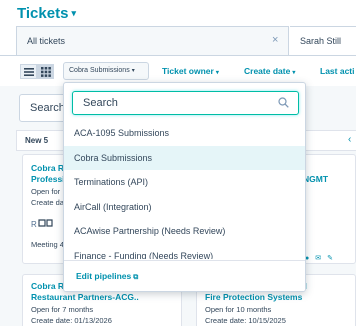 Image resolution: width=356 pixels, height=326 pixels. I want to click on ticket-owner-filter: Ticket owner ▾, so click(190, 71).